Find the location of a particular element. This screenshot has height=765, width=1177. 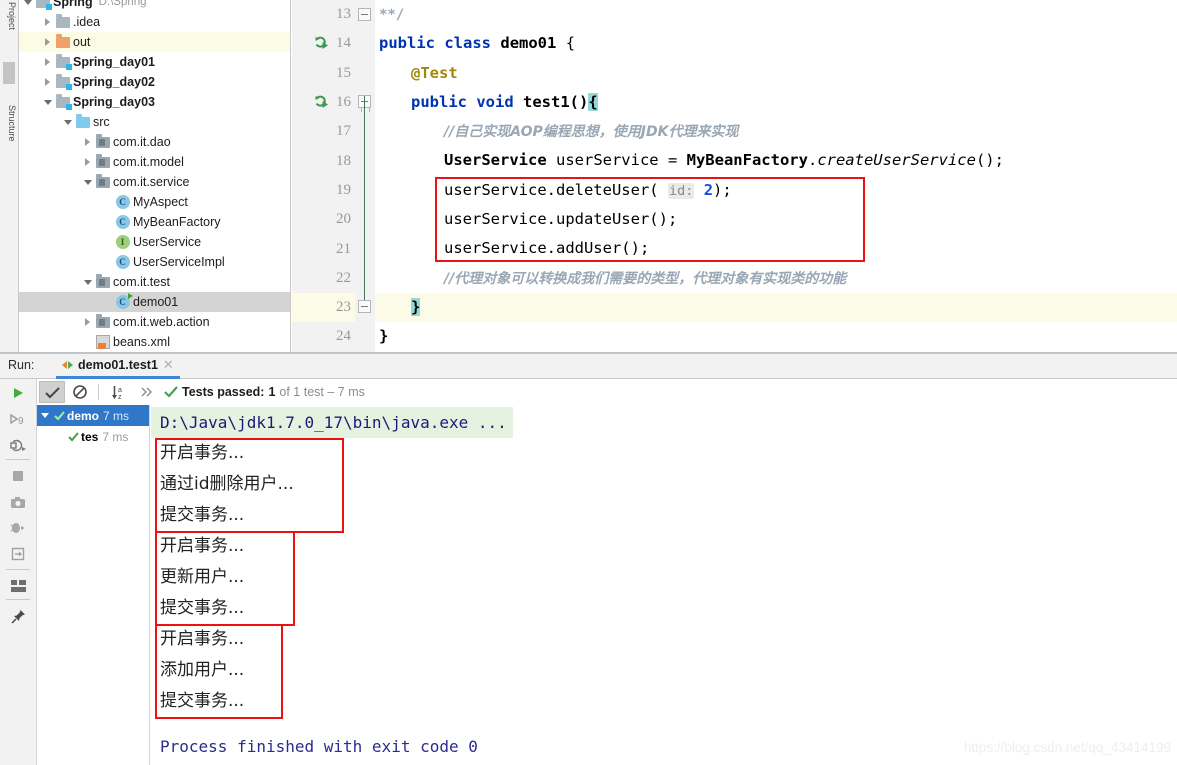

project-tree-item-label: com.it.web.action is located at coordinates (161, 322).